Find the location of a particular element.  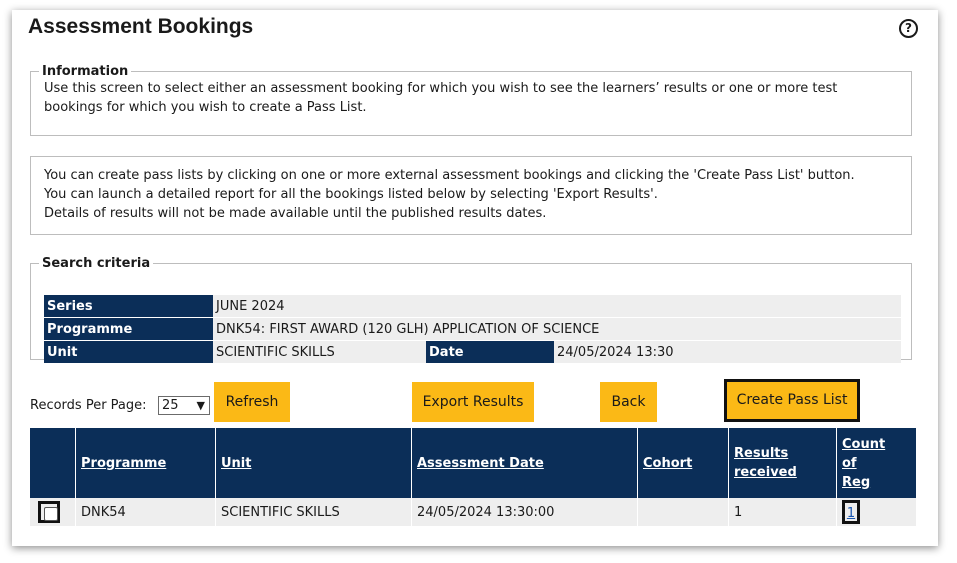

count-of-reg-box: 1 is located at coordinates (851, 512).